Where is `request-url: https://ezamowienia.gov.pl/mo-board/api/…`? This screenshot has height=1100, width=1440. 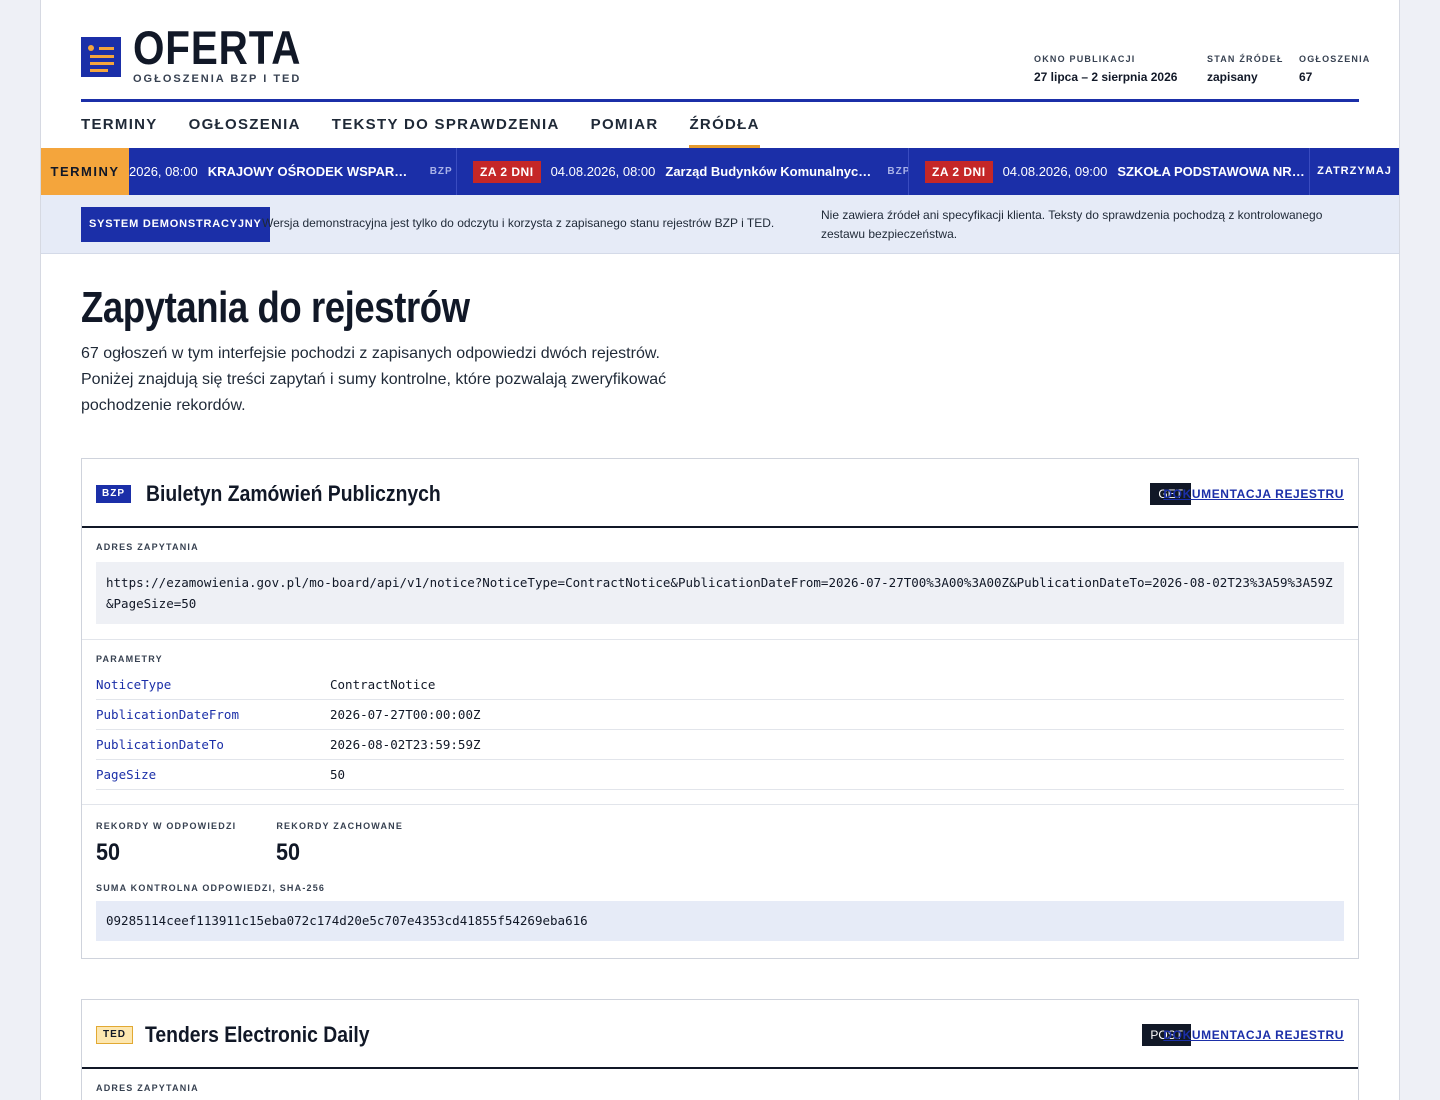
request-url: https://ezamowienia.gov.pl/mo-board/api/… is located at coordinates (720, 593).